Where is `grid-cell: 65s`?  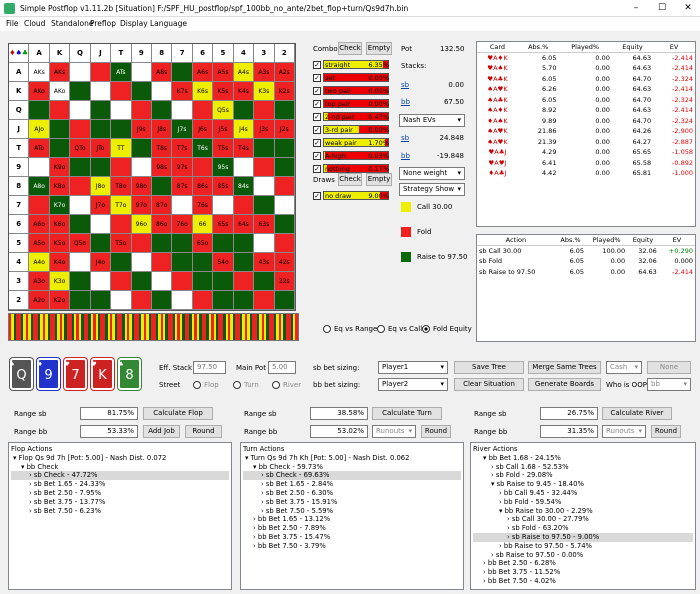
grid-cell: 65s is located at coordinates (223, 224).